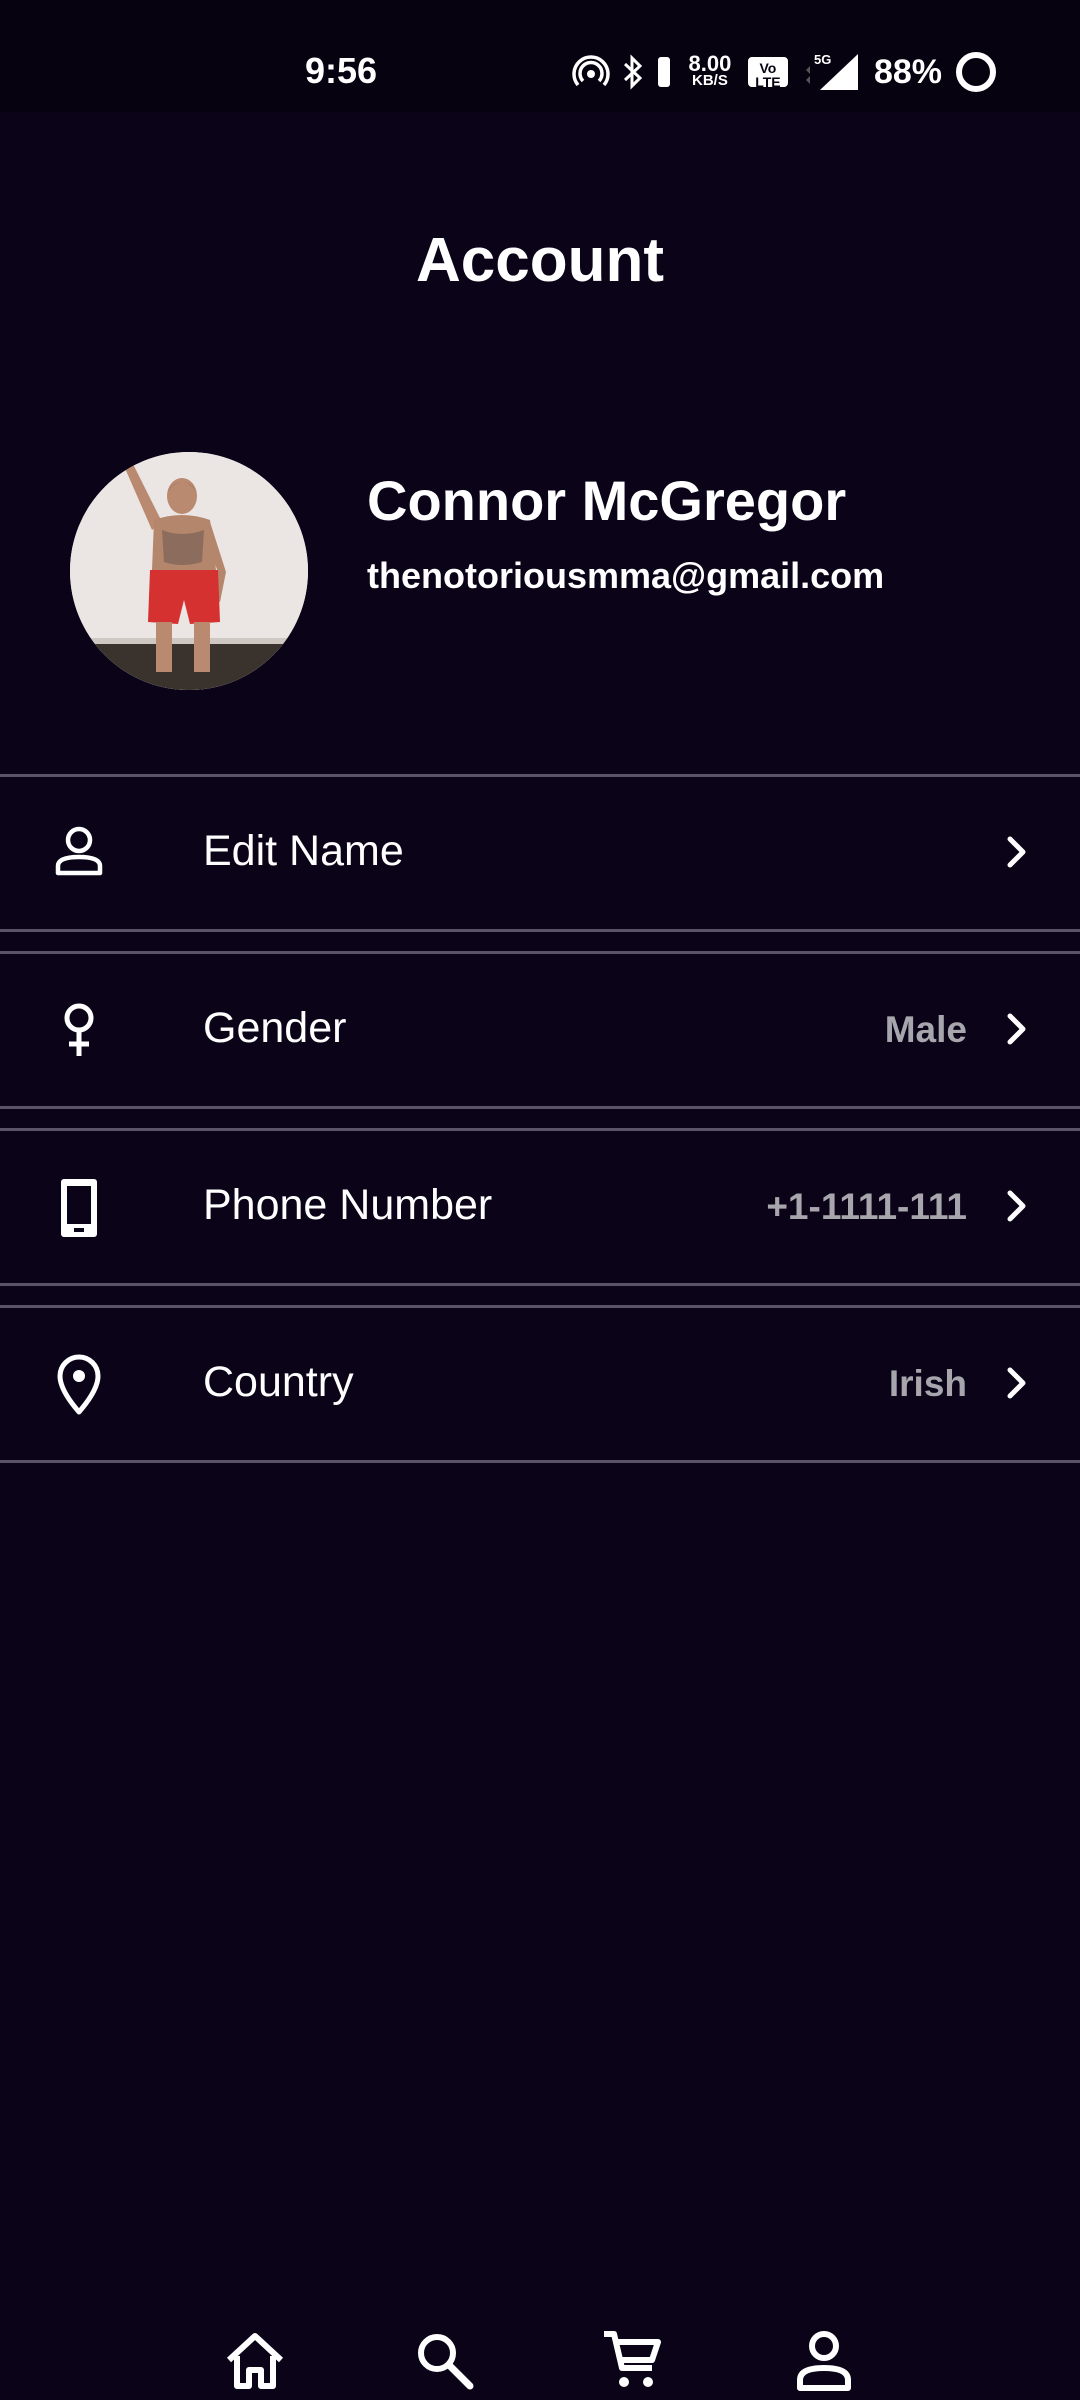 Image resolution: width=1080 pixels, height=2400 pixels. I want to click on page-title: Account, so click(540, 260).